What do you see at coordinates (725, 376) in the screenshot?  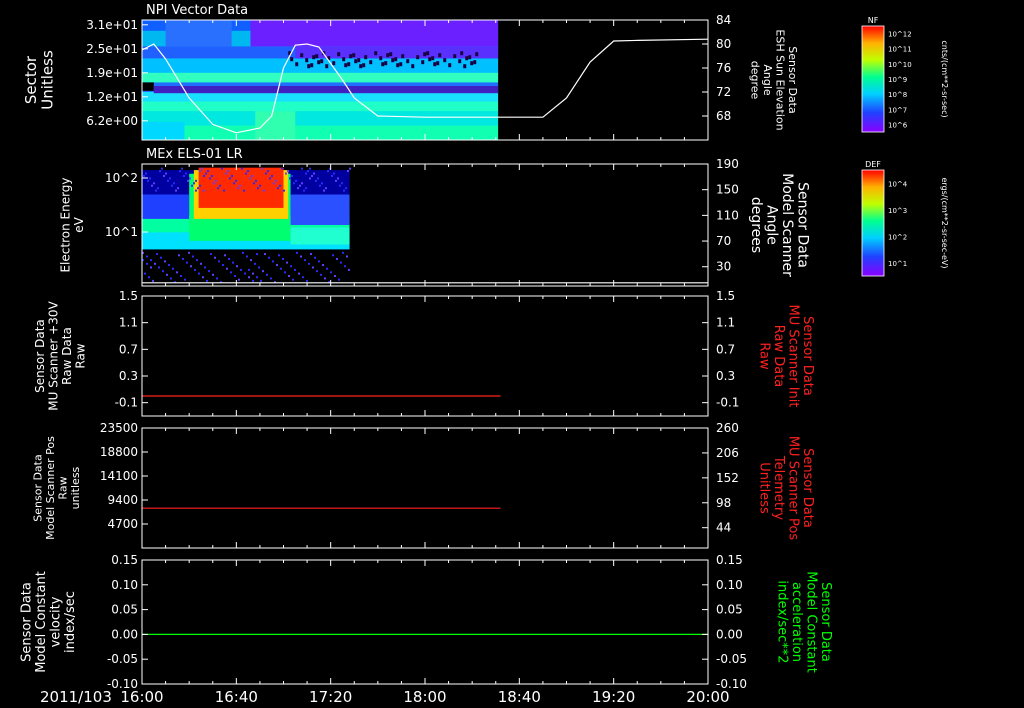 I see `y-tick-label-right: 0.3` at bounding box center [725, 376].